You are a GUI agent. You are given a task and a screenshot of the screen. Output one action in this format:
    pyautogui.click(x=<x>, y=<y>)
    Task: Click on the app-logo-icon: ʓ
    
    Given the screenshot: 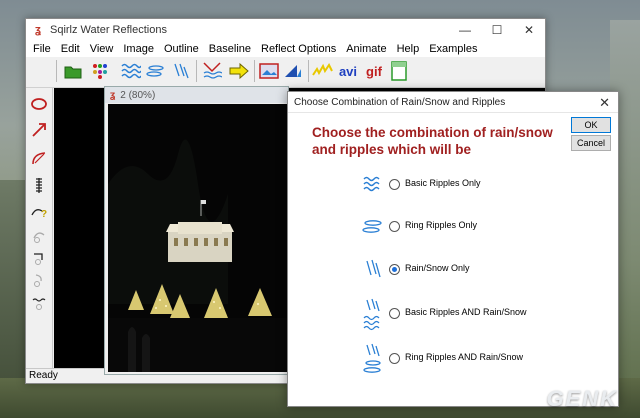 What is the action you would take?
    pyautogui.click(x=38, y=30)
    